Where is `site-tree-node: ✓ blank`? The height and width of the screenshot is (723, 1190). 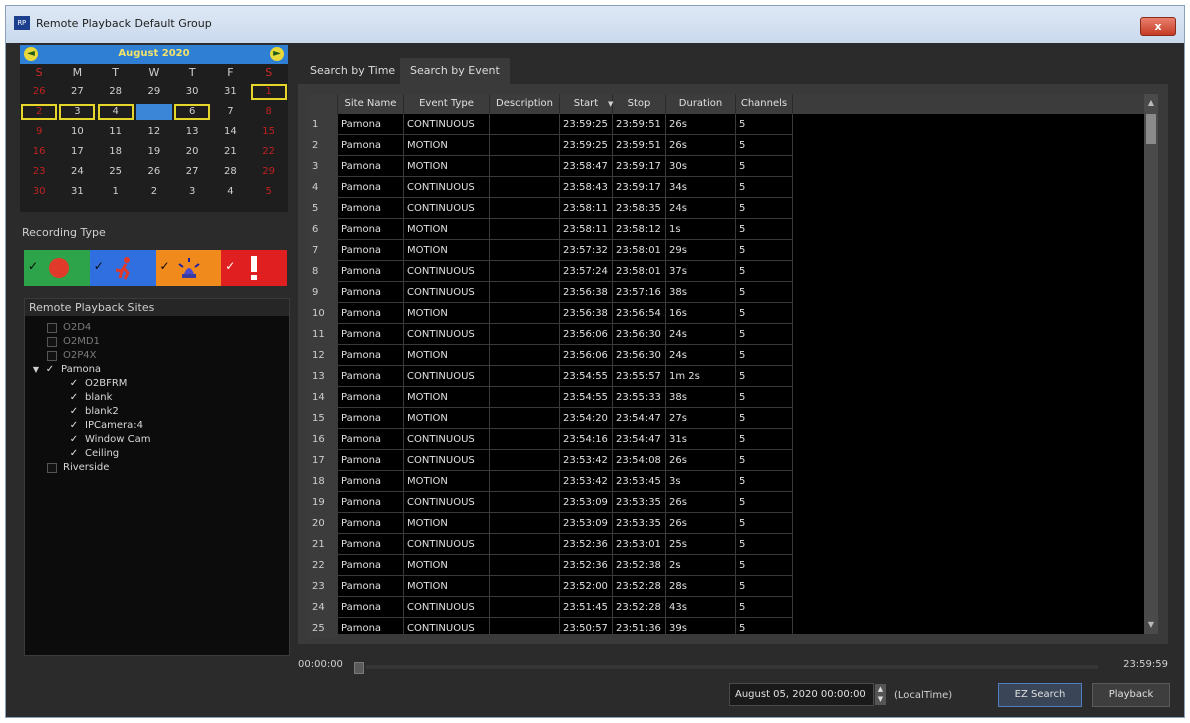
site-tree-node: ✓ blank is located at coordinates (91, 397).